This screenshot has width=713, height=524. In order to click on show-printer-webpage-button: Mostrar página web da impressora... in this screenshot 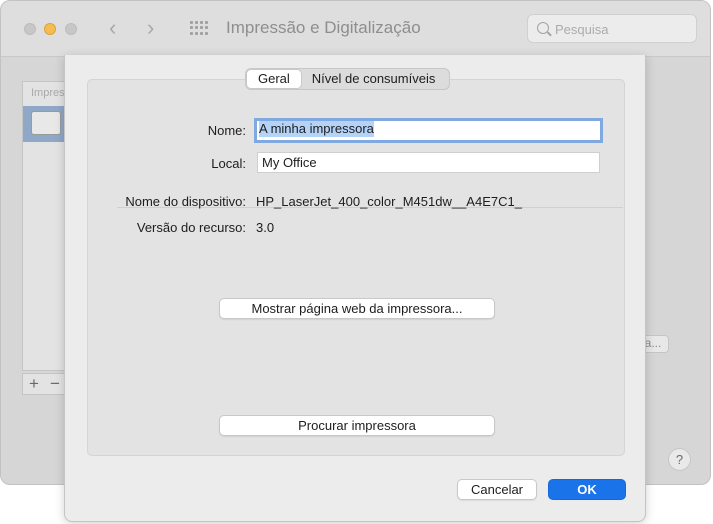, I will do `click(357, 308)`.